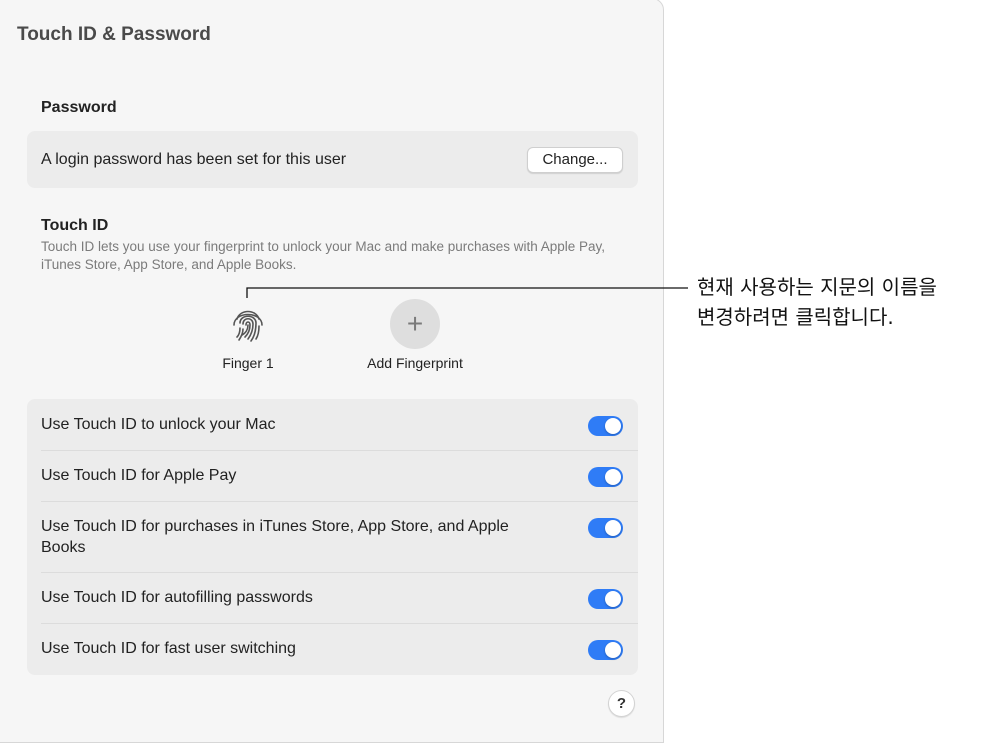 The height and width of the screenshot is (743, 990). I want to click on callout-leader-line, so click(467, 292).